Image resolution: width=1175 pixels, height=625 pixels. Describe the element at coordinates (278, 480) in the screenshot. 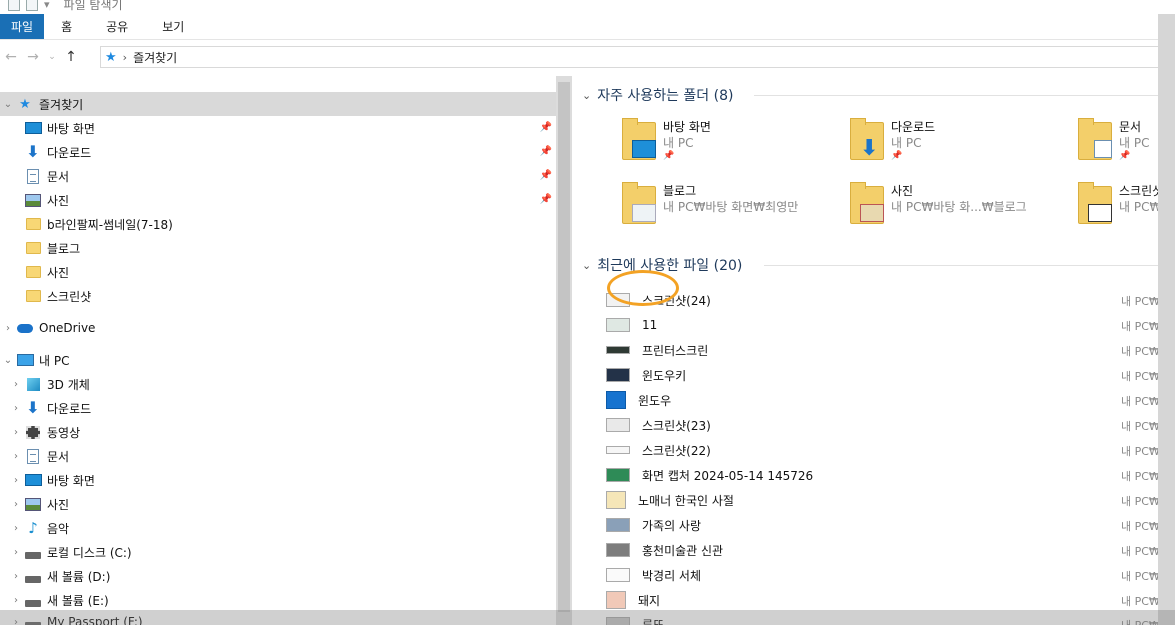

I see `nav-pc-desktop: › 바탕 화면` at that location.